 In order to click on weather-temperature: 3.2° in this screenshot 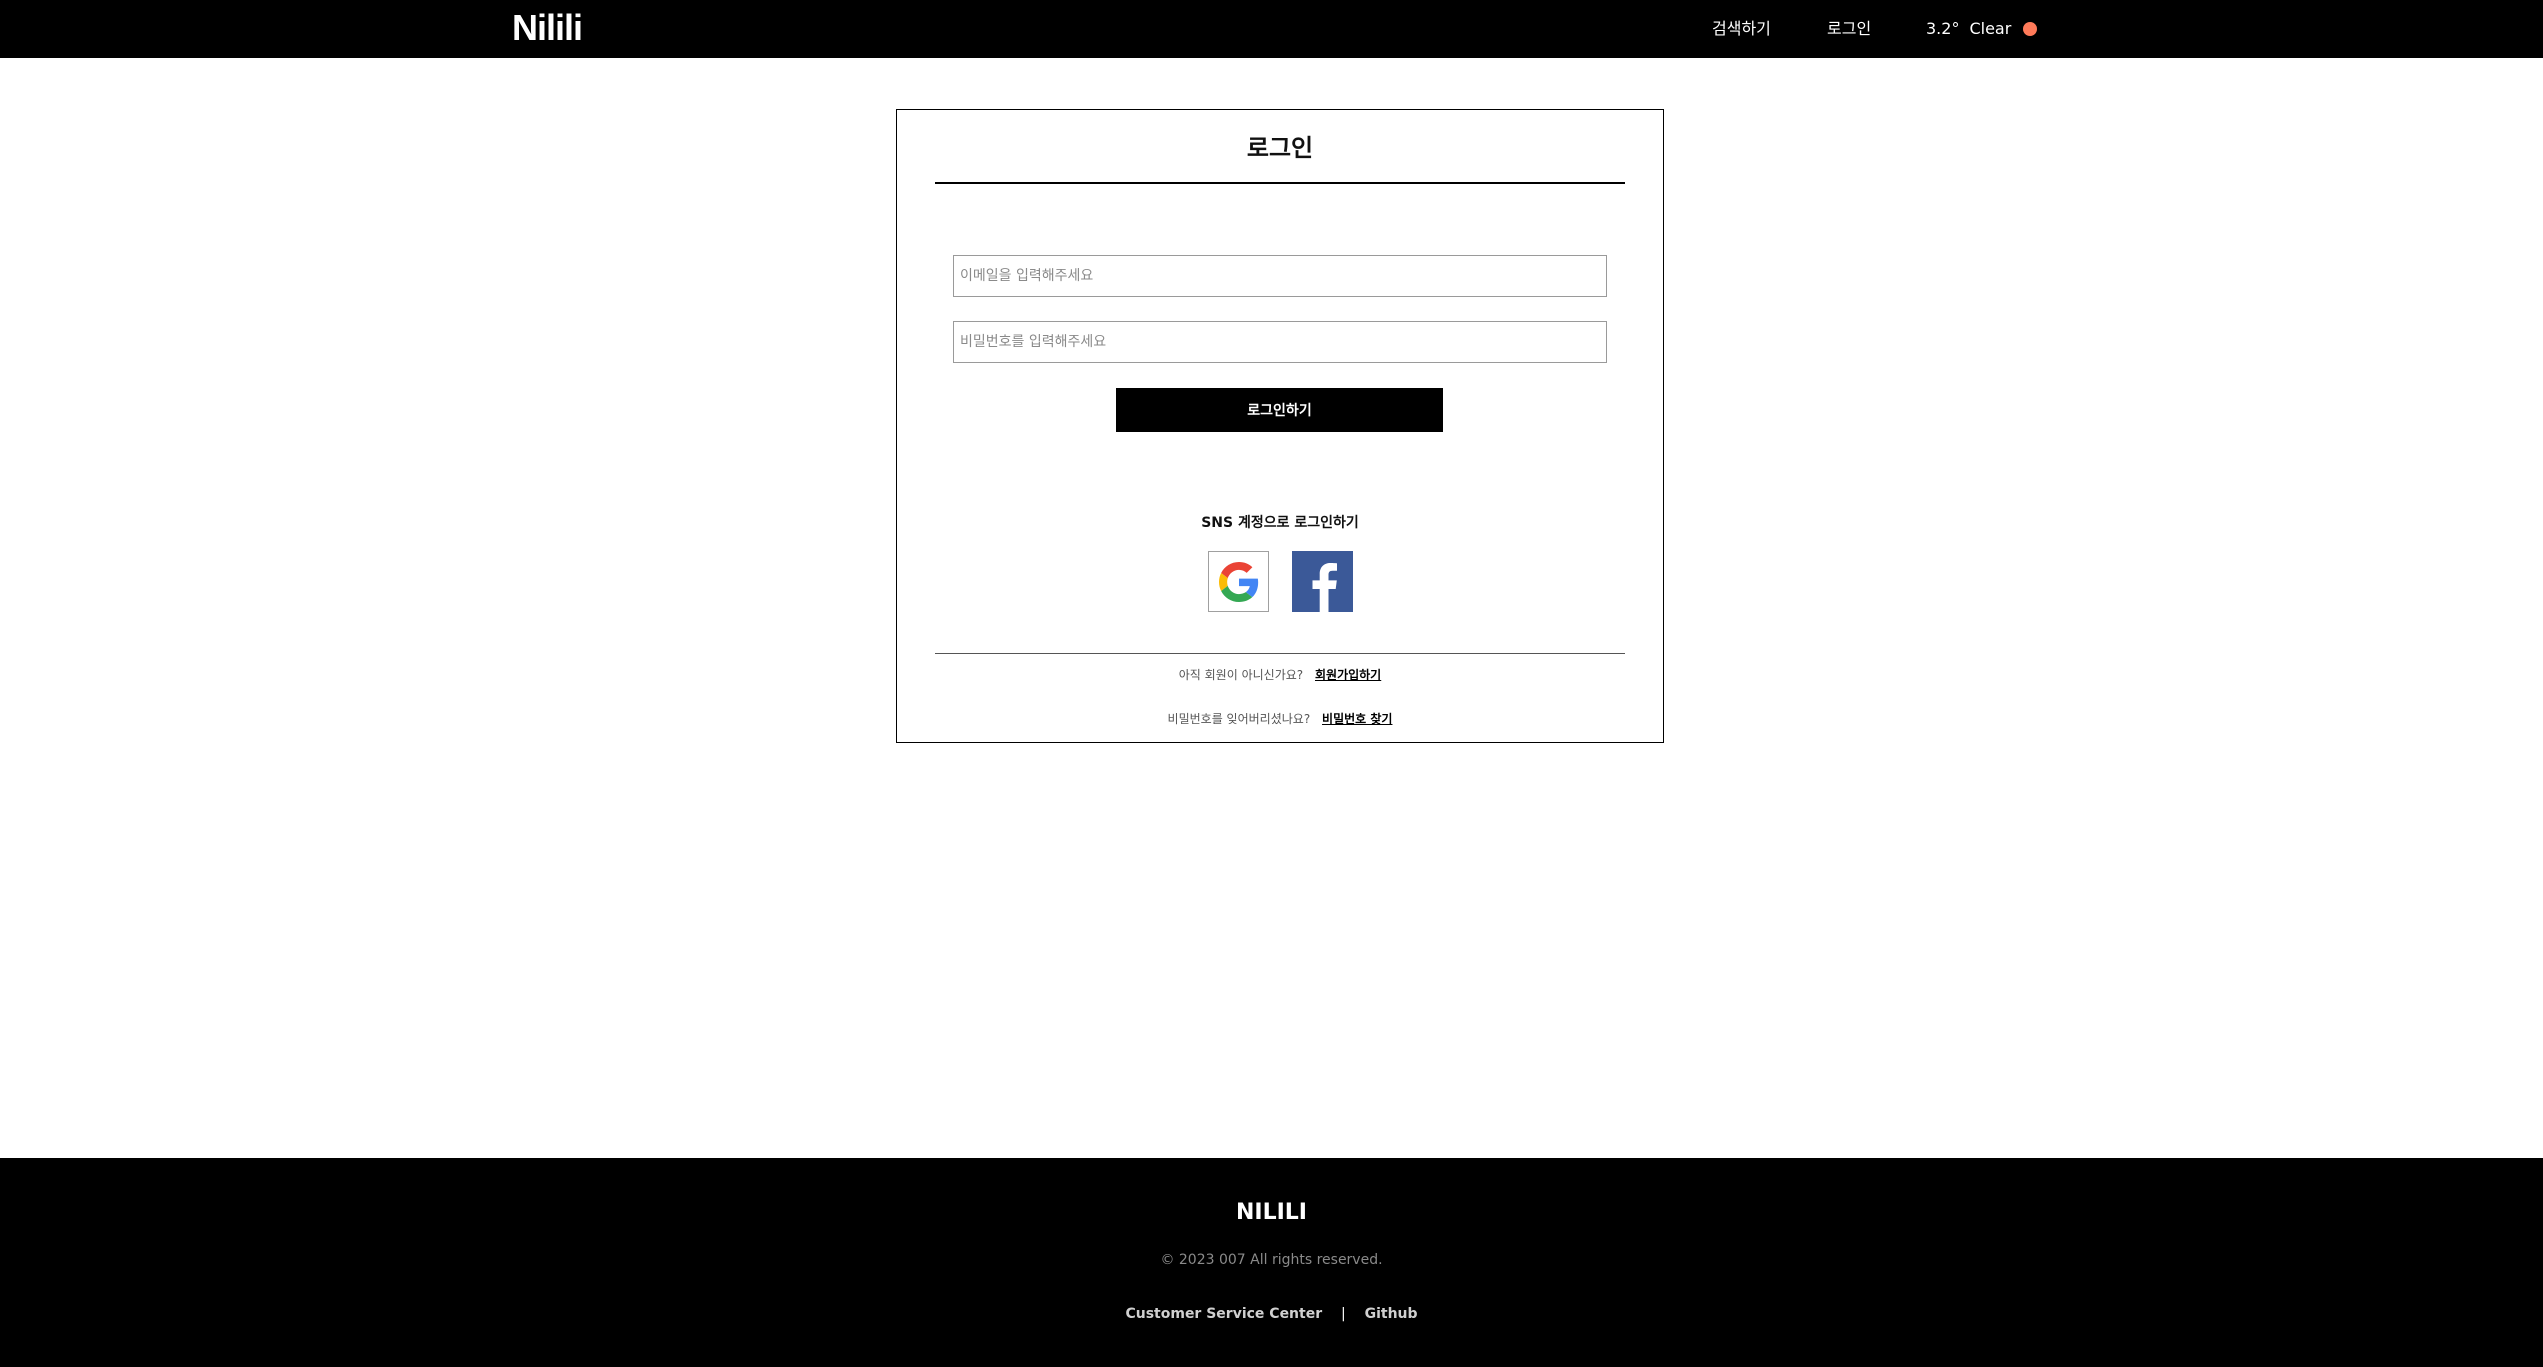, I will do `click(1943, 28)`.